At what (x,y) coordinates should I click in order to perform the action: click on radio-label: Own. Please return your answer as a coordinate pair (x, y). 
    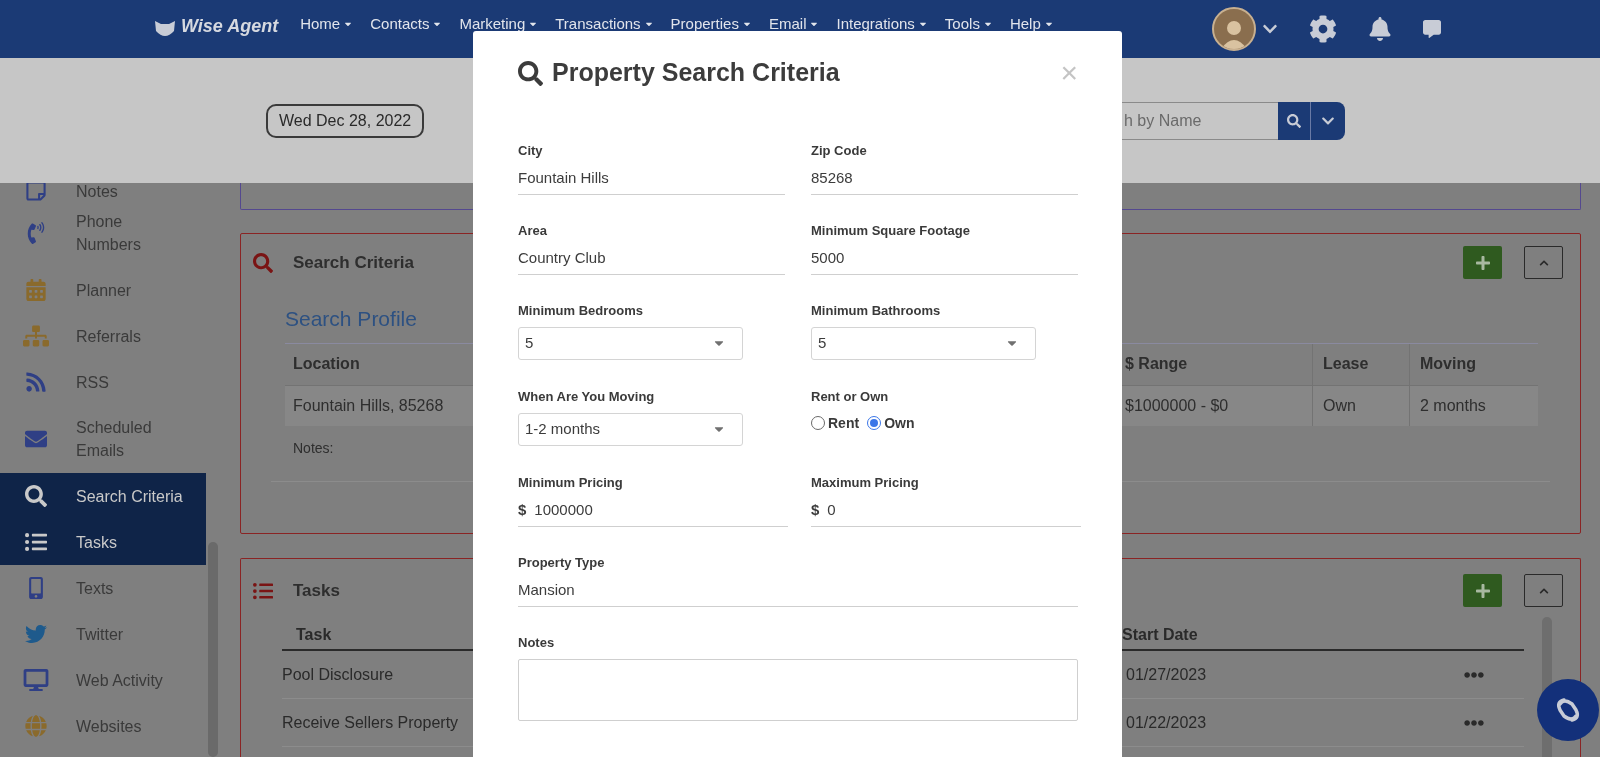
    Looking at the image, I should click on (899, 423).